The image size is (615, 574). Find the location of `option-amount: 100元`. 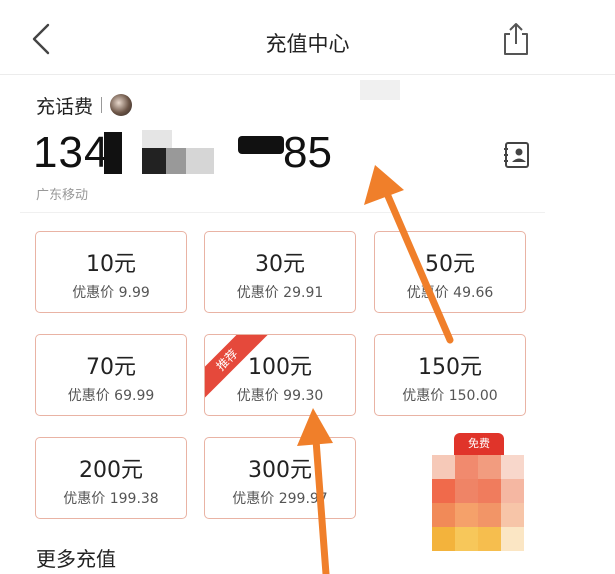

option-amount: 100元 is located at coordinates (280, 367).